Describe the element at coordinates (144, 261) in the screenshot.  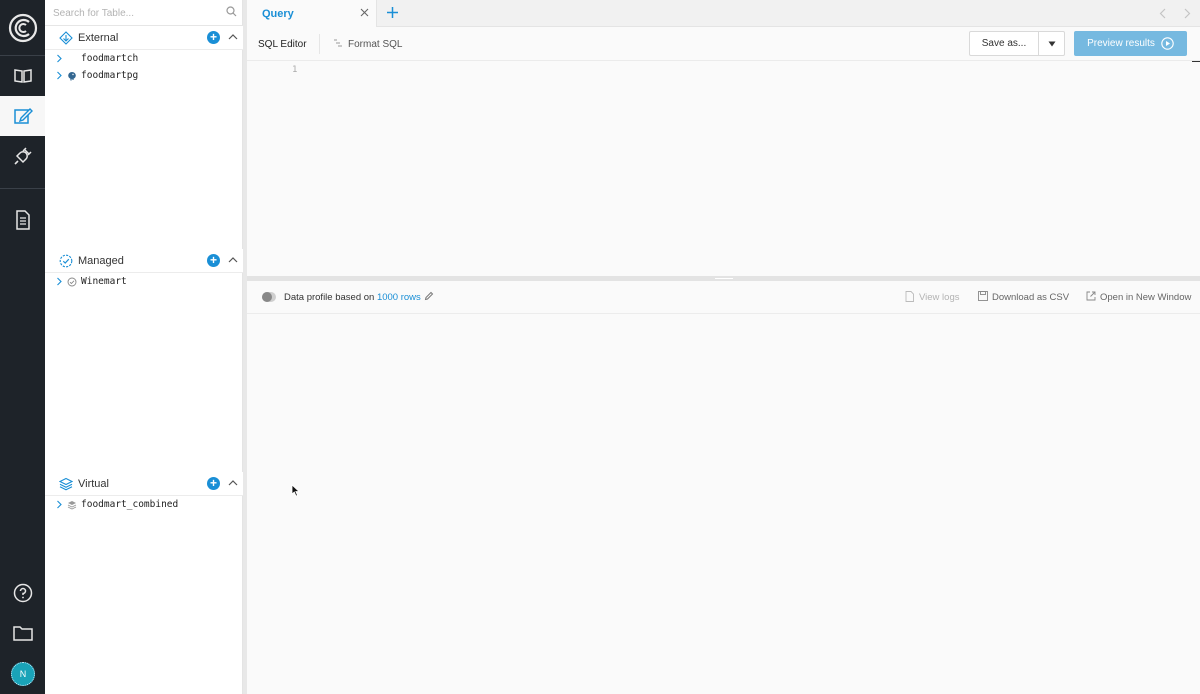
I see `section-managed: Managed +` at that location.